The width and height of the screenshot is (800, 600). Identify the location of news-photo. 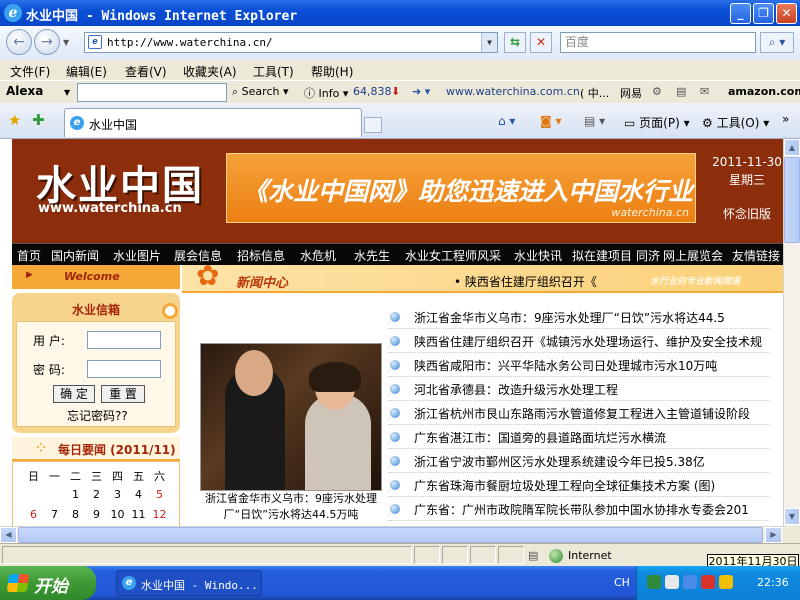
(291, 417).